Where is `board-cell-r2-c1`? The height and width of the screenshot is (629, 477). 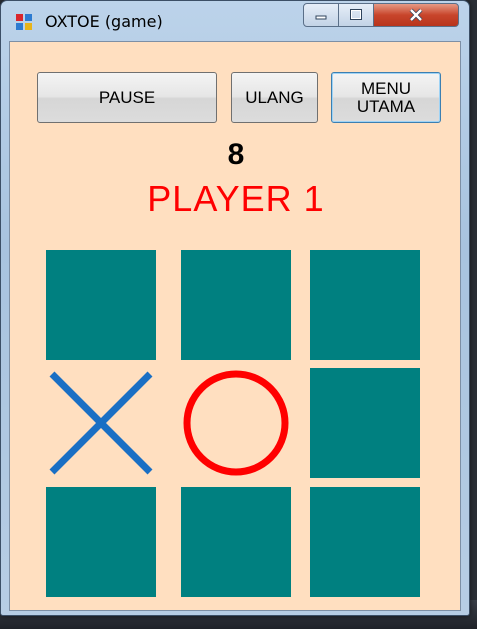 board-cell-r2-c1 is located at coordinates (101, 423).